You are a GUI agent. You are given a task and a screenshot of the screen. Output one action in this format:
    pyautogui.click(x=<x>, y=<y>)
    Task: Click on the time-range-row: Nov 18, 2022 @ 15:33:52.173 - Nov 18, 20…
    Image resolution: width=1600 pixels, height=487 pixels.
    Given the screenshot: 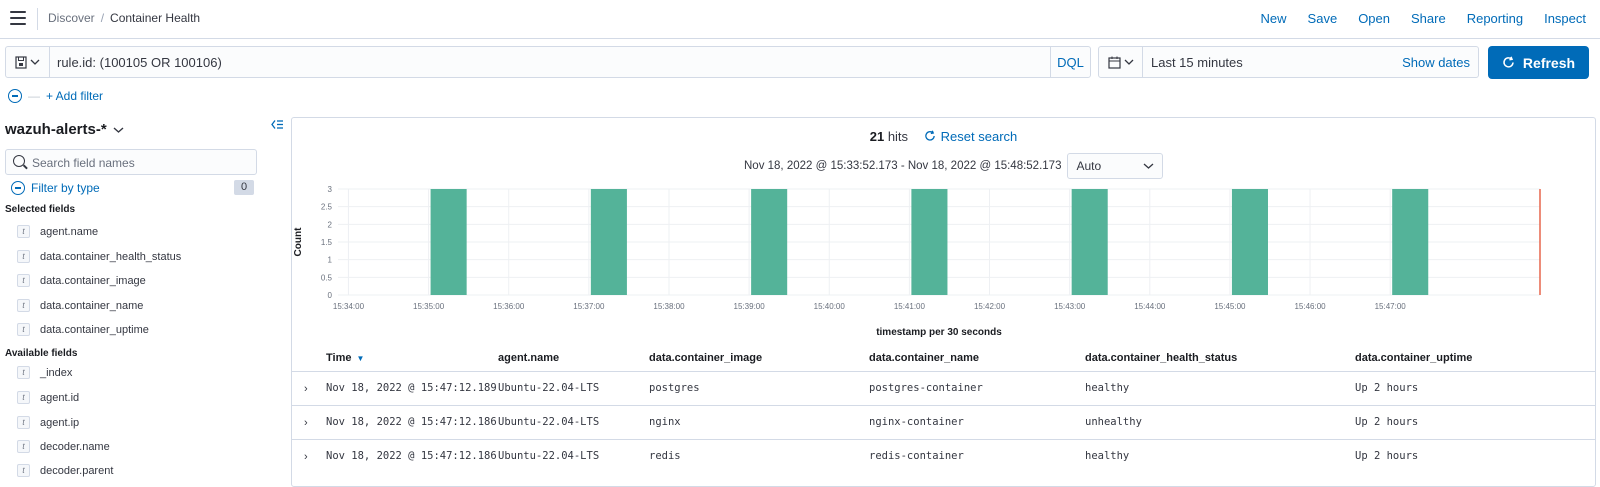 What is the action you would take?
    pyautogui.click(x=954, y=166)
    